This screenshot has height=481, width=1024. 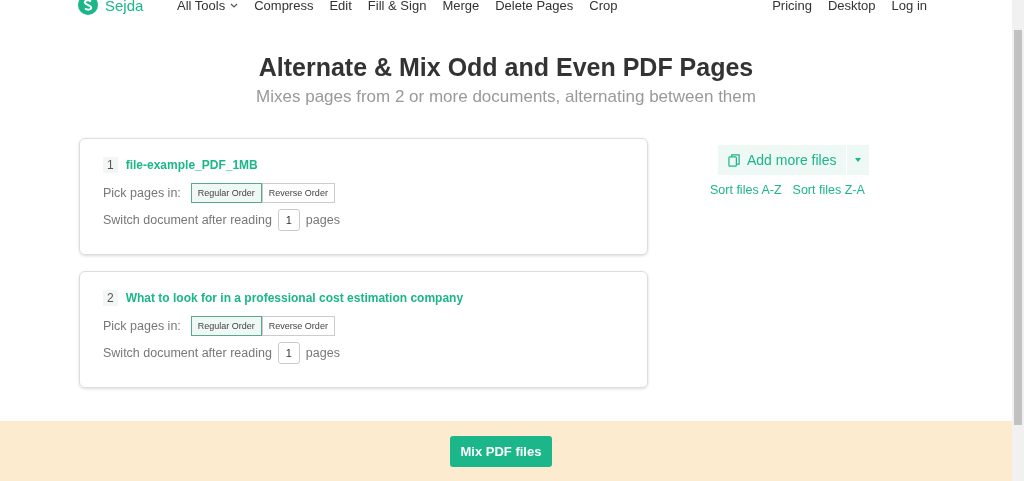 I want to click on caret-icon, so click(x=858, y=160).